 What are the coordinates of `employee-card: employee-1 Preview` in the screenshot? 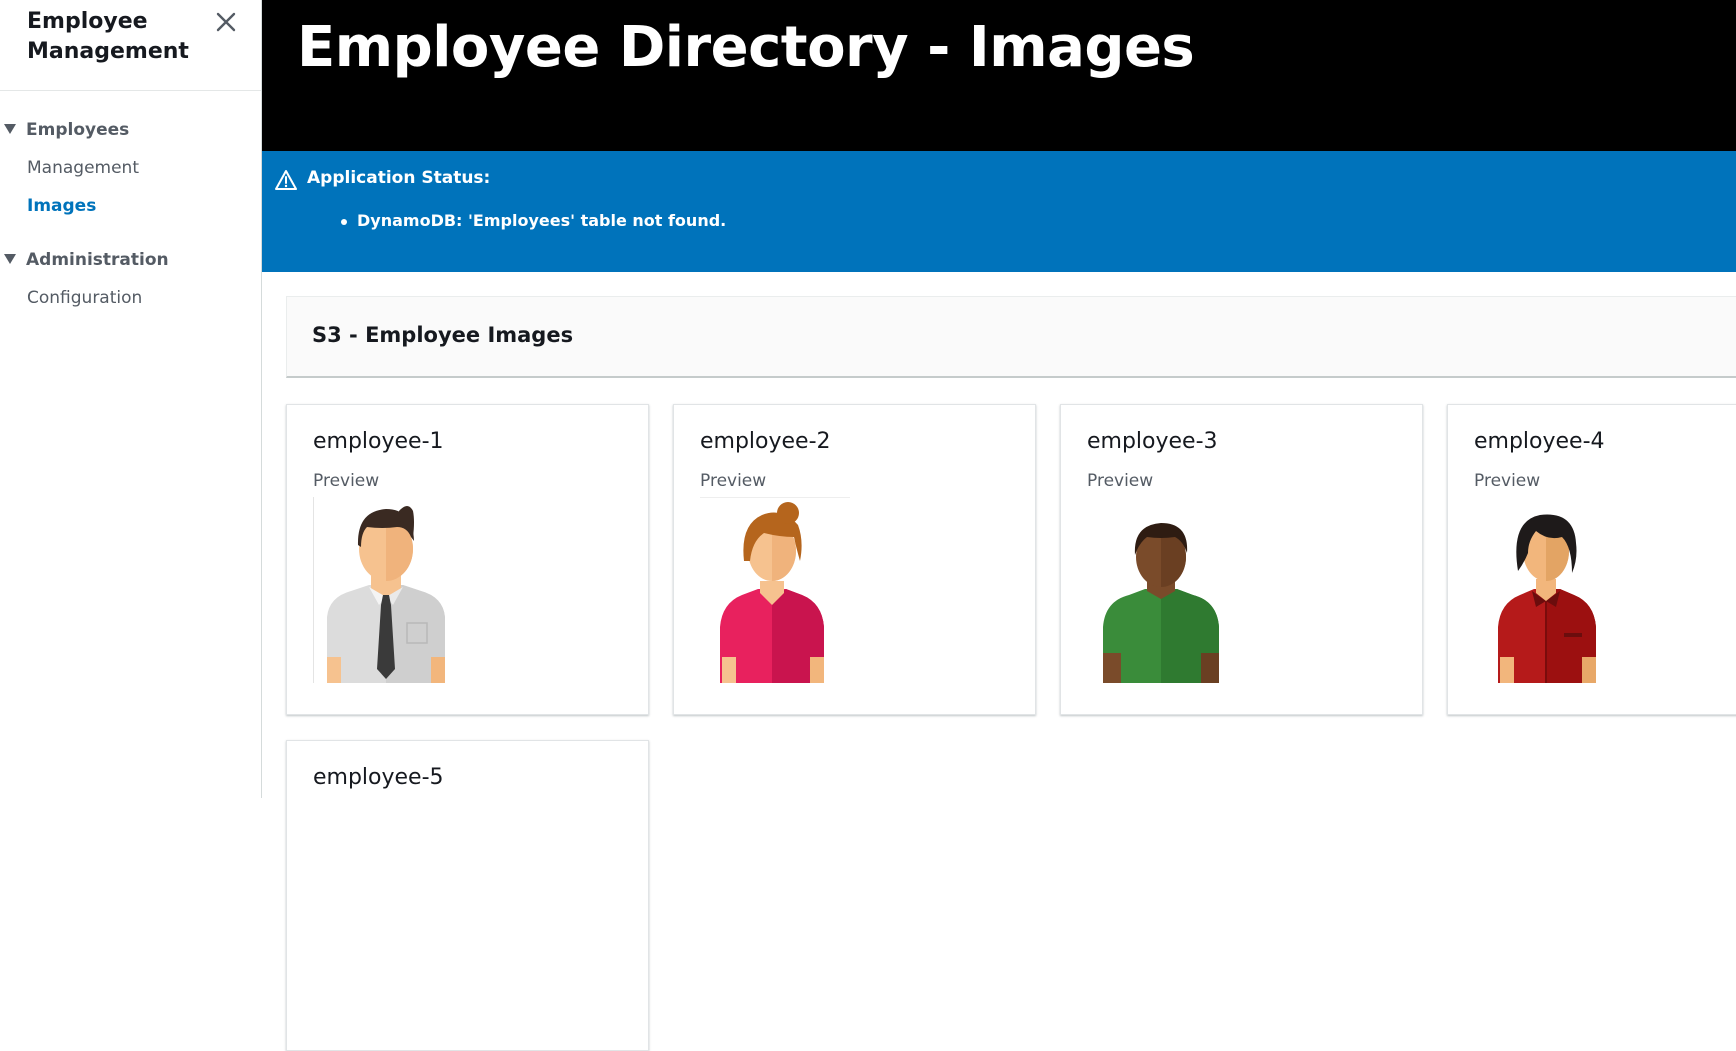 It's located at (467, 559).